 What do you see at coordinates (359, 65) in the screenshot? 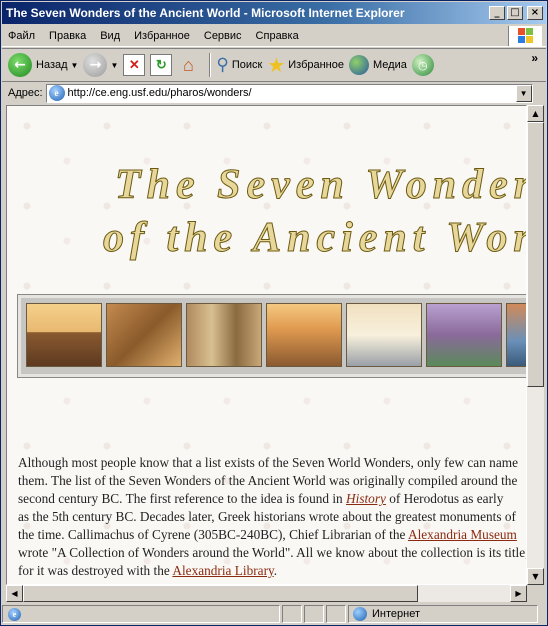
I see `media-icon` at bounding box center [359, 65].